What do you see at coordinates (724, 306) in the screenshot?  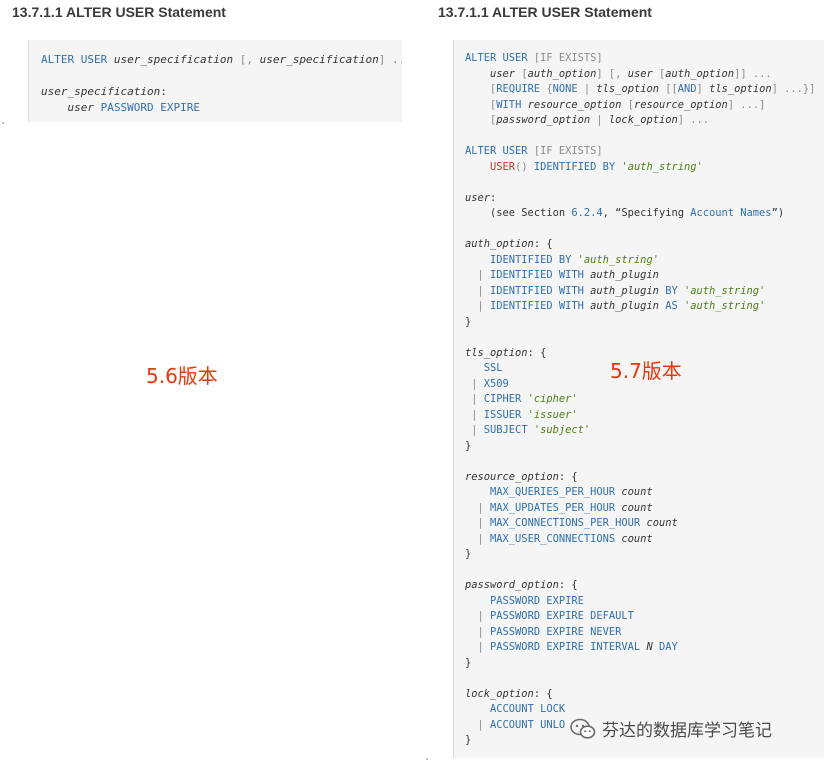 I see `code-token: 'auth_string'` at bounding box center [724, 306].